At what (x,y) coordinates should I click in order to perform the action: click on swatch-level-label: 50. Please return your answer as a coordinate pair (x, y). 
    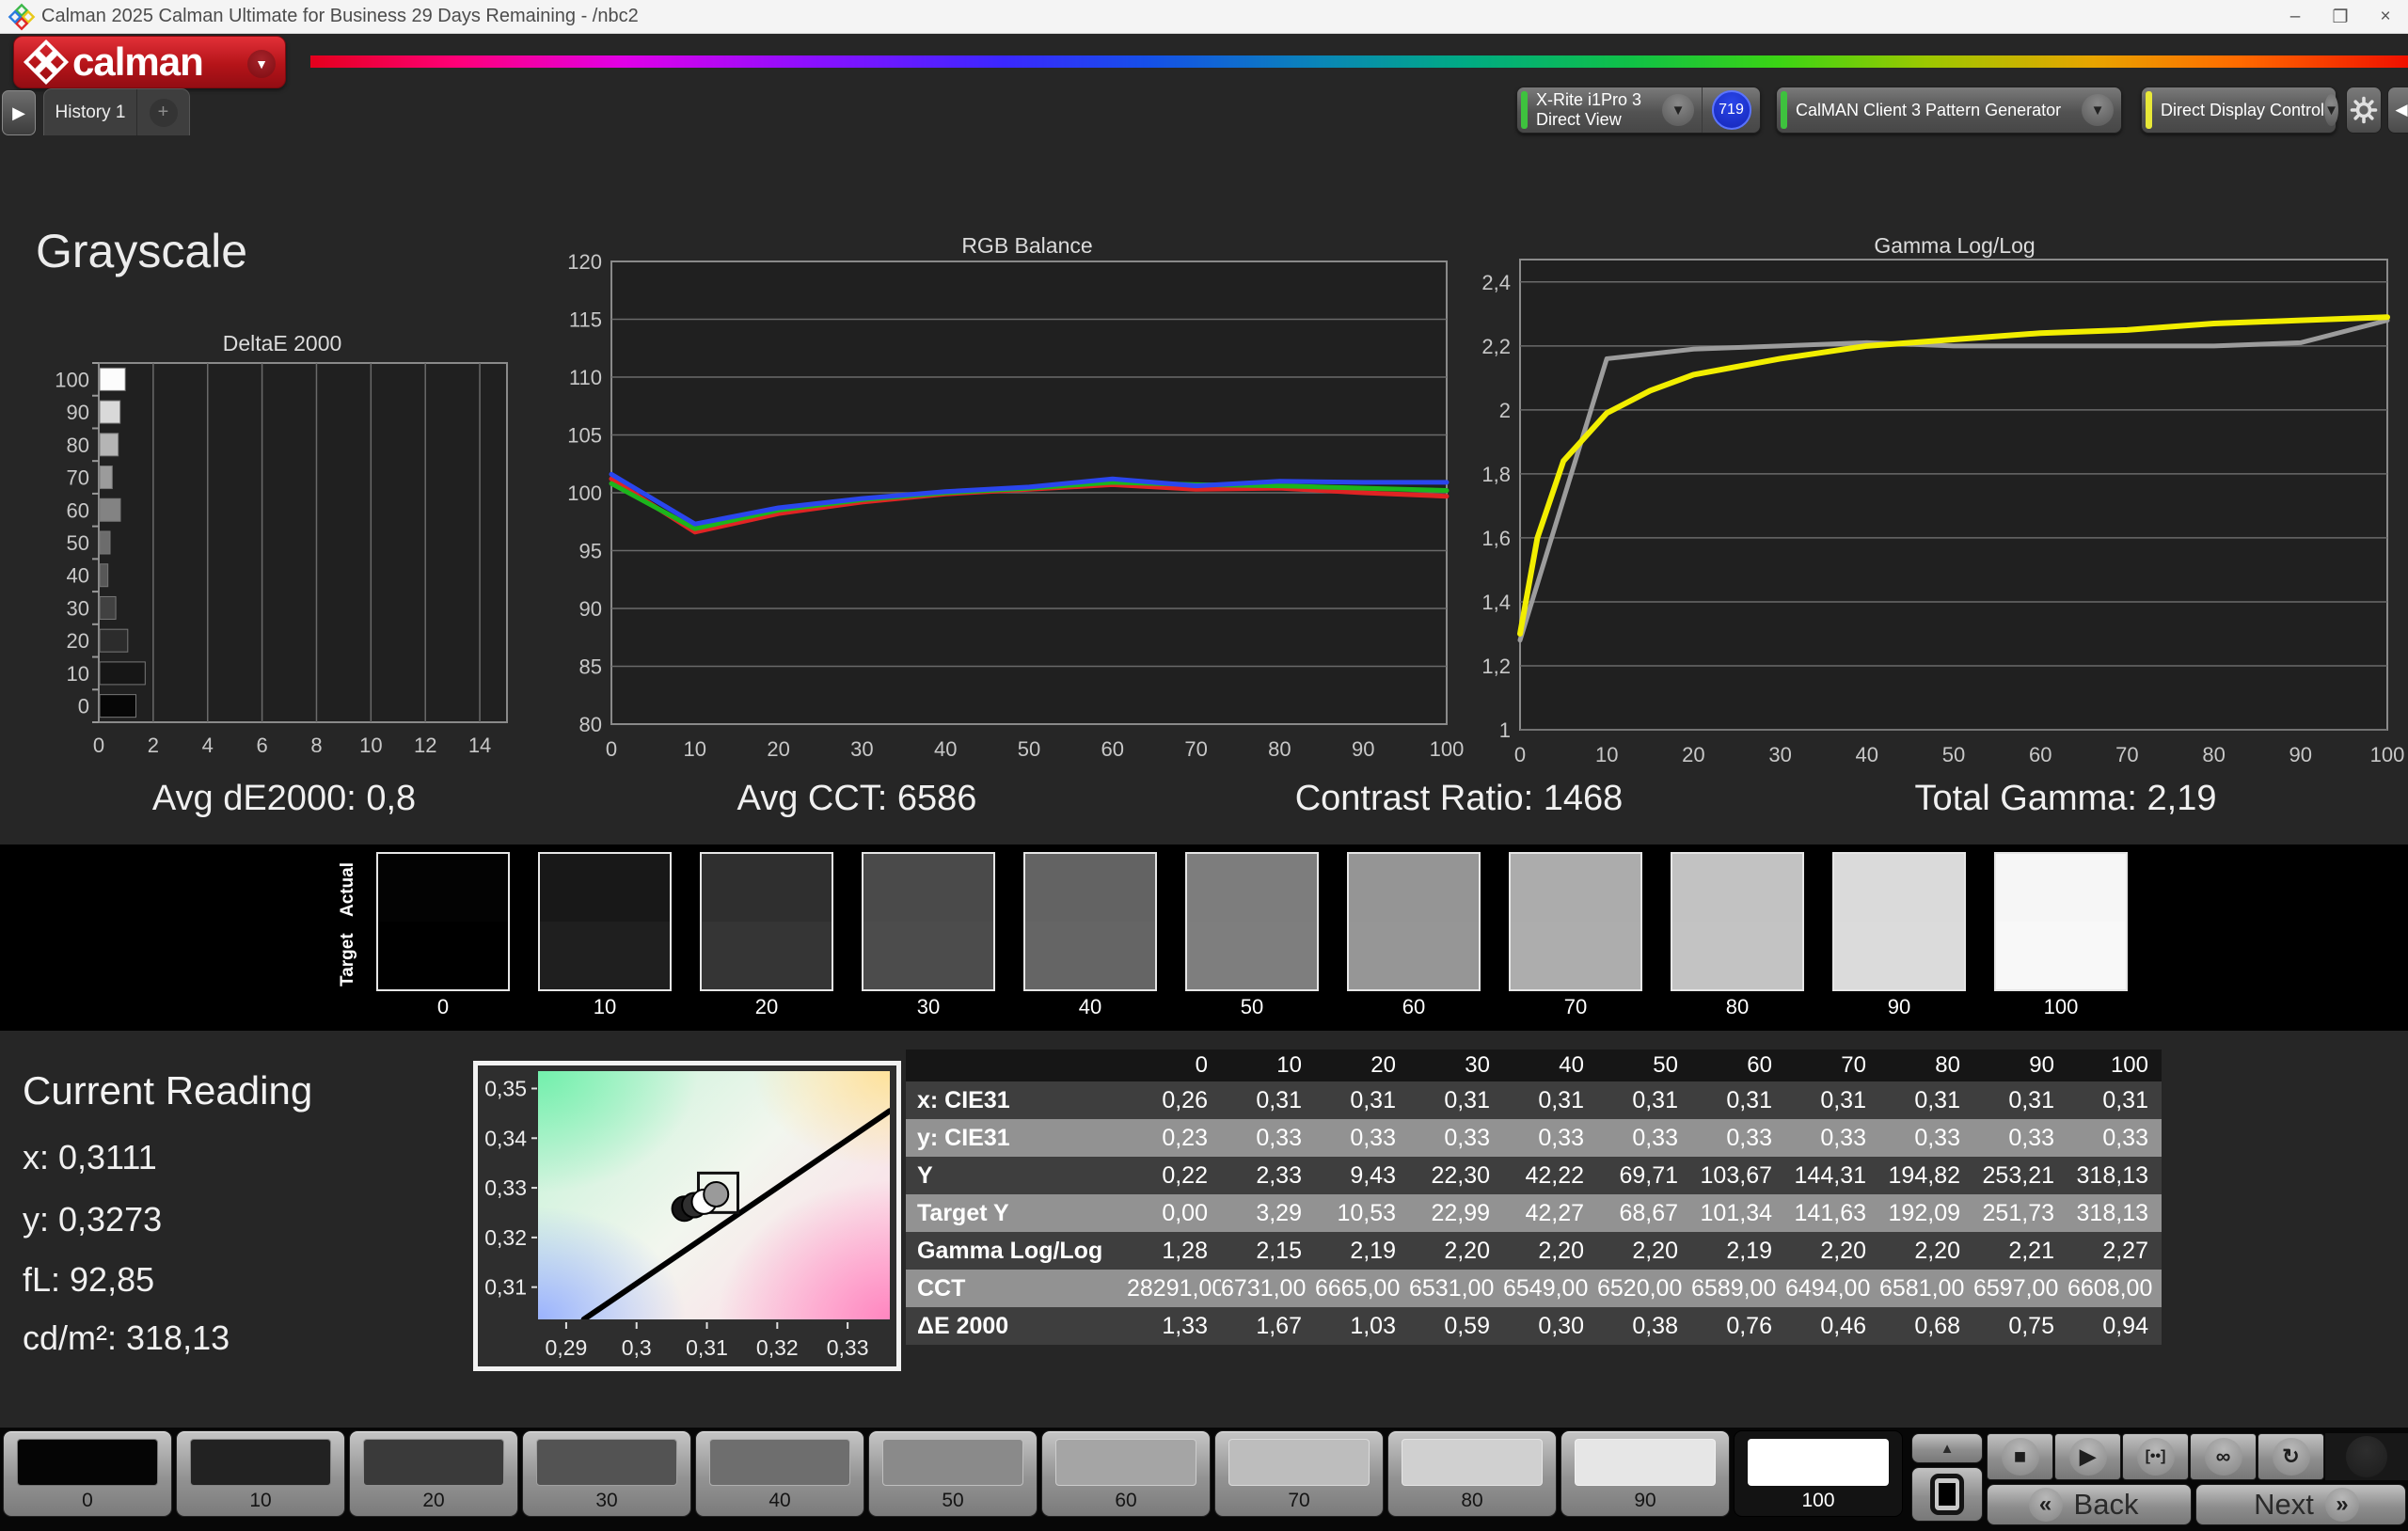
    Looking at the image, I should click on (1252, 1006).